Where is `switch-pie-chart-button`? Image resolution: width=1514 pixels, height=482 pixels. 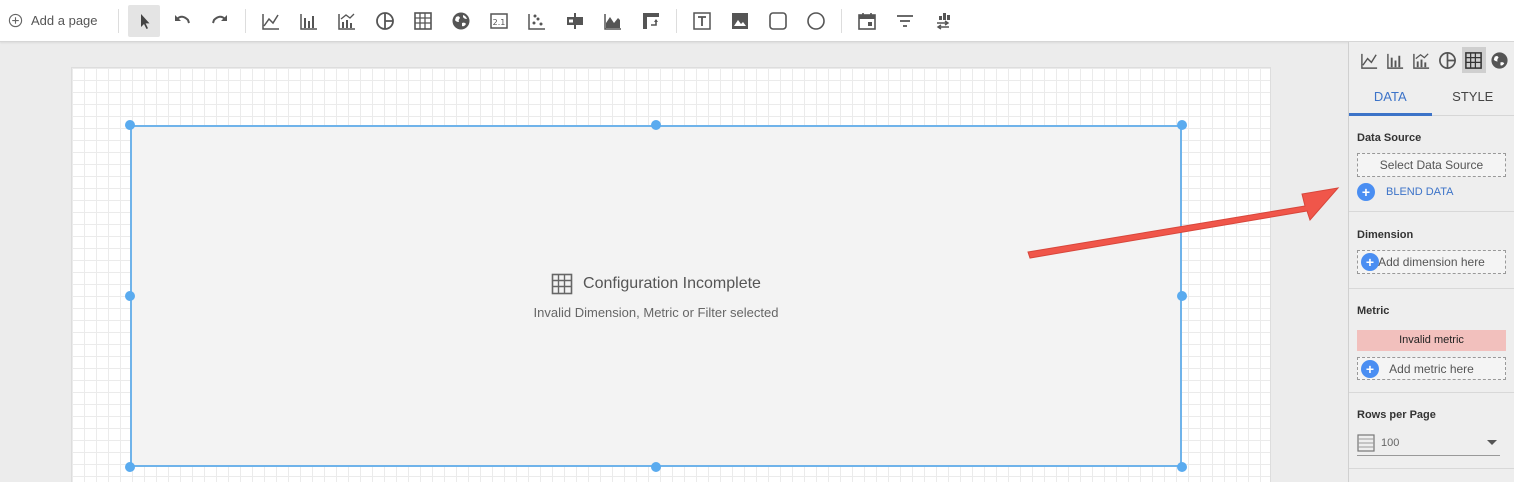
switch-pie-chart-button is located at coordinates (1448, 60).